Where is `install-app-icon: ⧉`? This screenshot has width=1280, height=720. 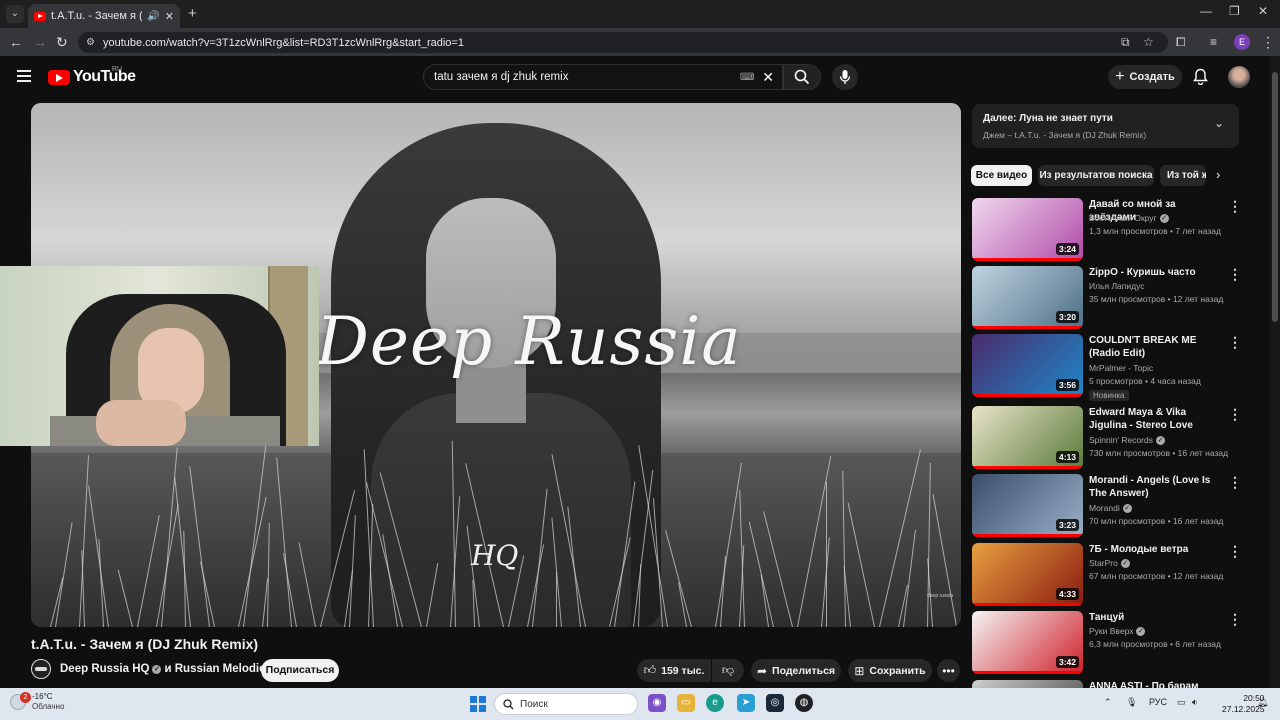
install-app-icon: ⧉ is located at coordinates (1125, 42).